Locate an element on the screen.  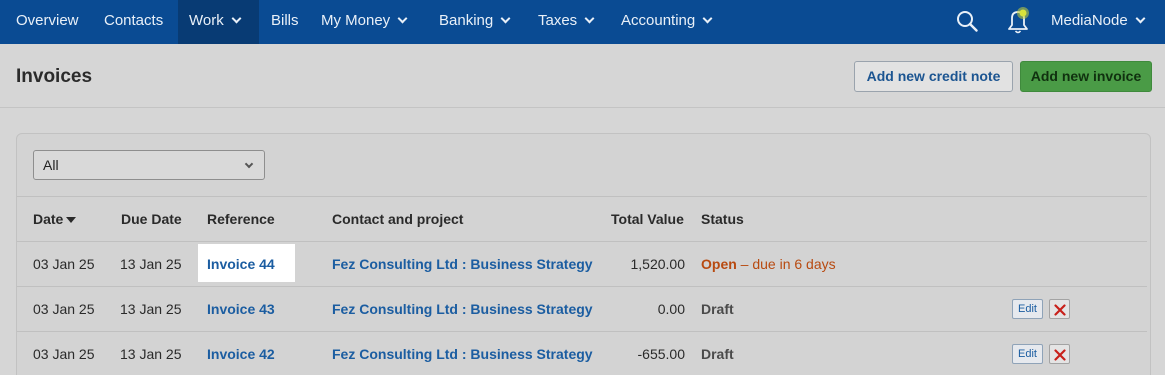
nav-bills-label: Bills is located at coordinates (285, 20).